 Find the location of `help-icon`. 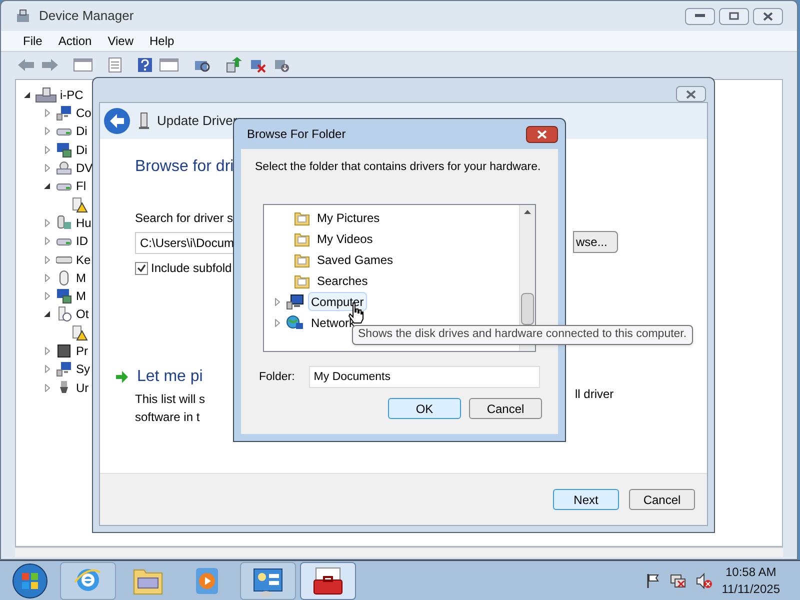

help-icon is located at coordinates (145, 64).